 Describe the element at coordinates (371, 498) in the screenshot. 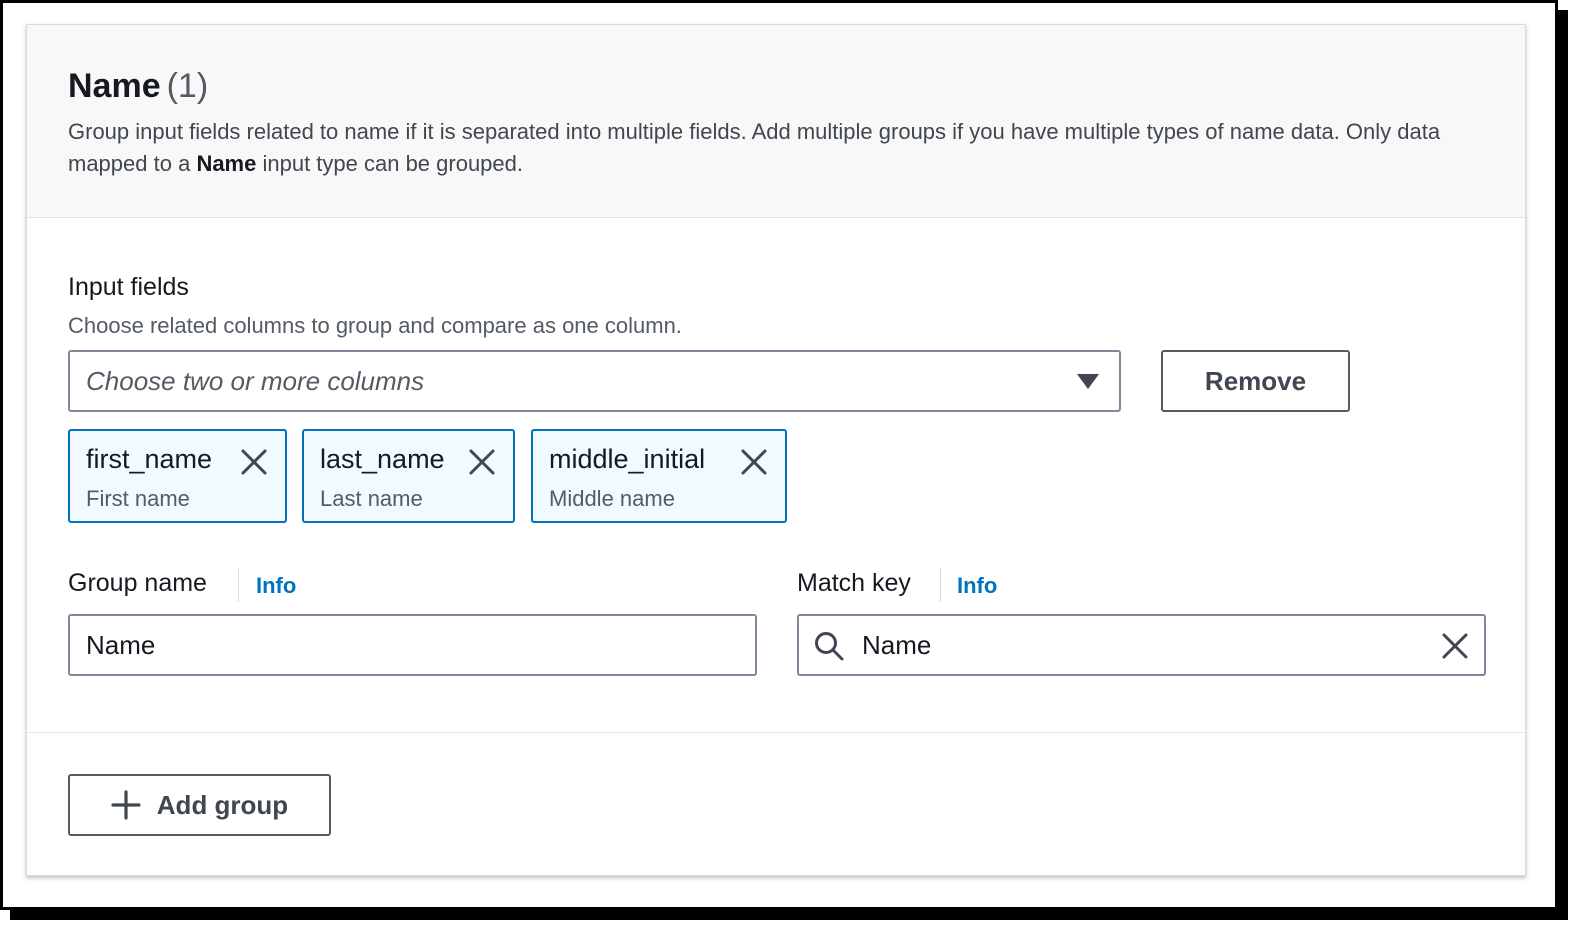

I see `token-description: Last name` at that location.